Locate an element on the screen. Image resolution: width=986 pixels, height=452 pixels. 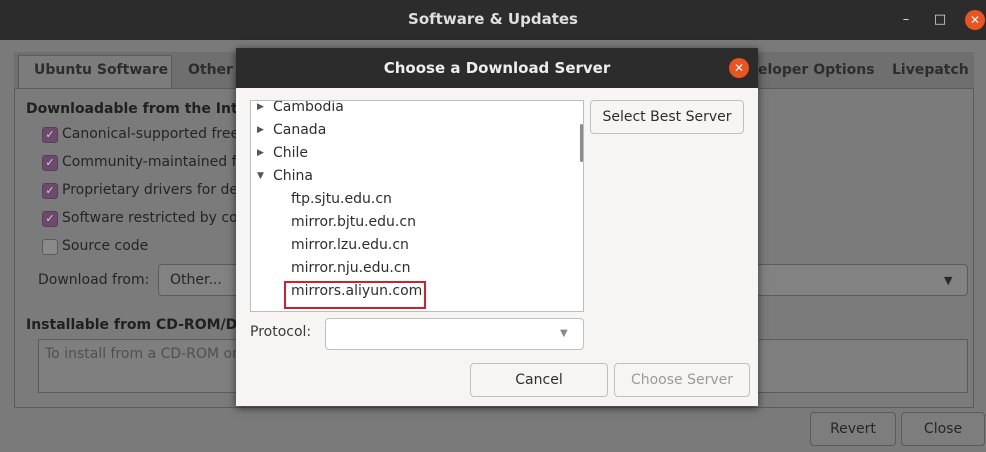
tree-item-china: ▼ China is located at coordinates (417, 176).